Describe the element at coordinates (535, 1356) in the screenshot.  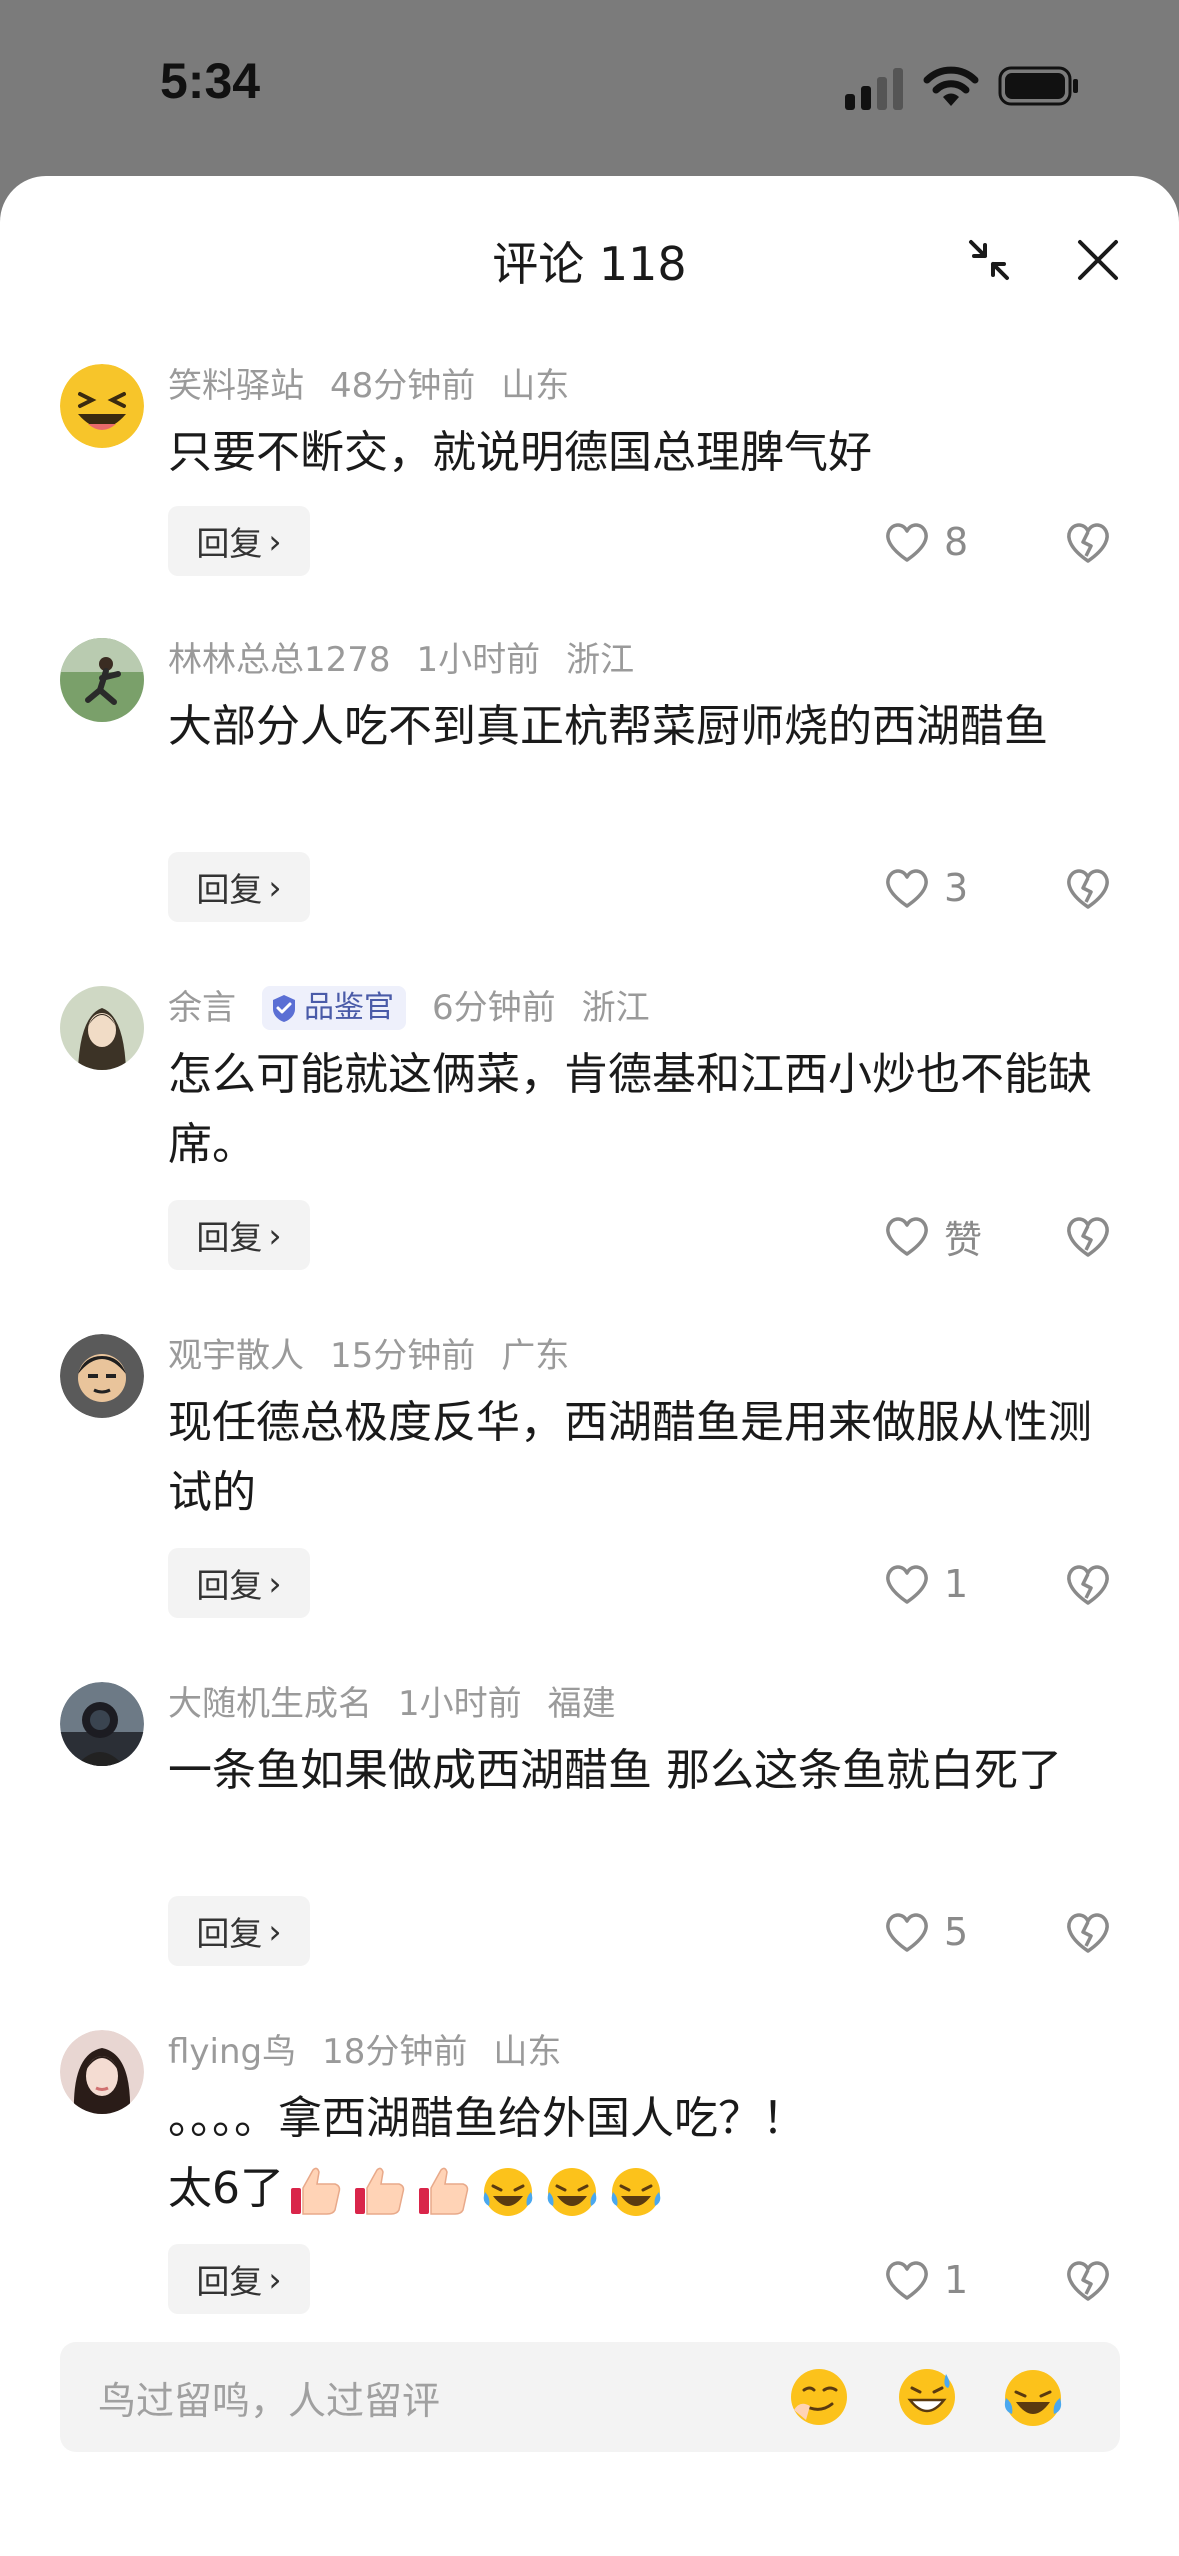
I see `location: 广东` at that location.